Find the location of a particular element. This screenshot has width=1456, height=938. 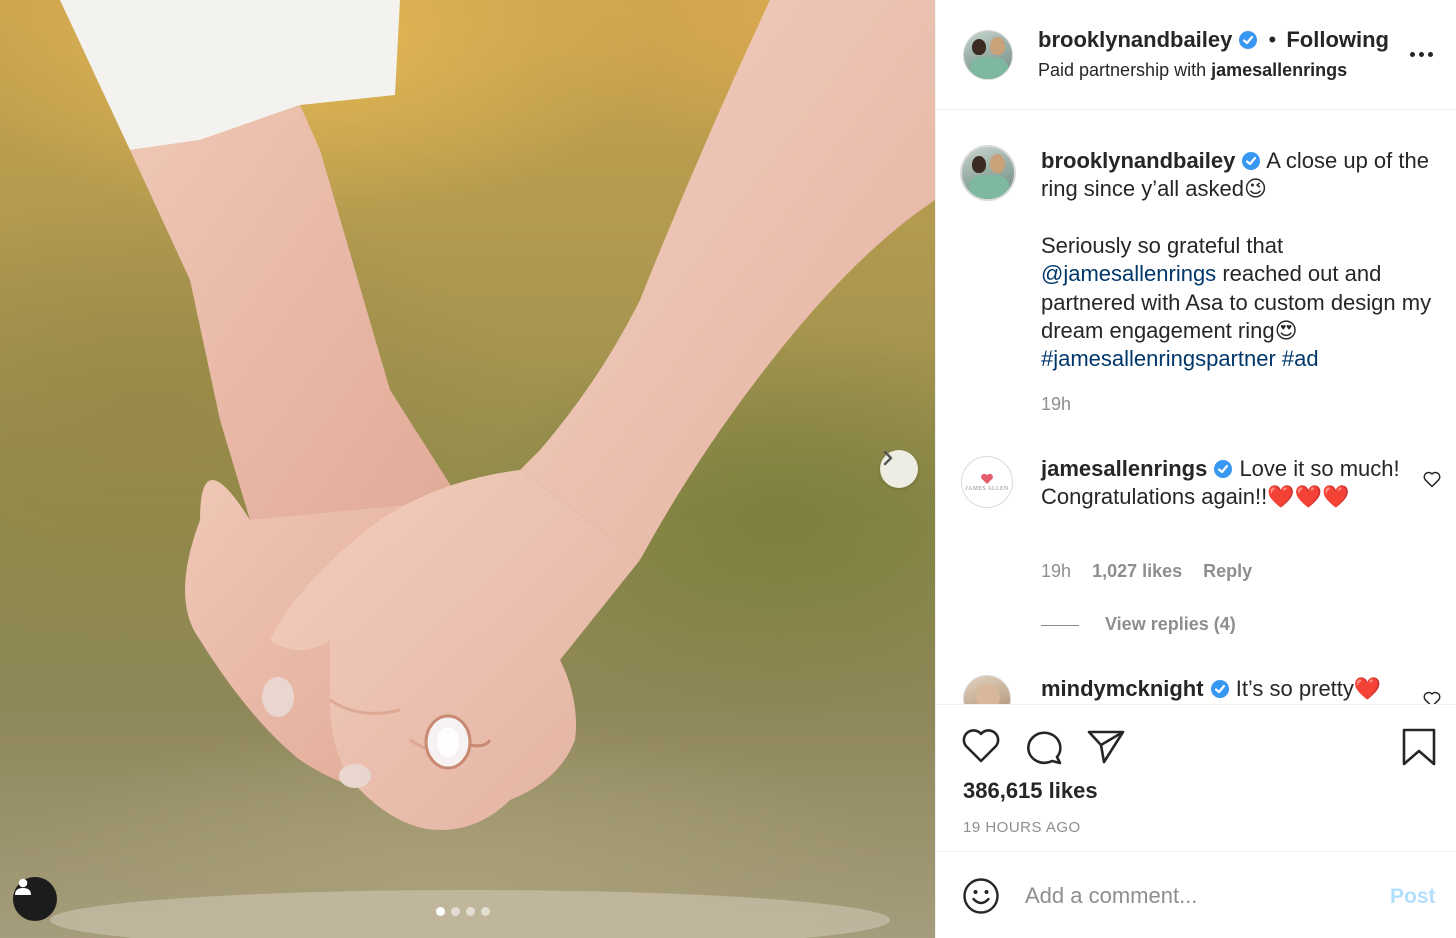

comment-meta: 19h 1,027 likes Reply is located at coordinates (1146, 571).